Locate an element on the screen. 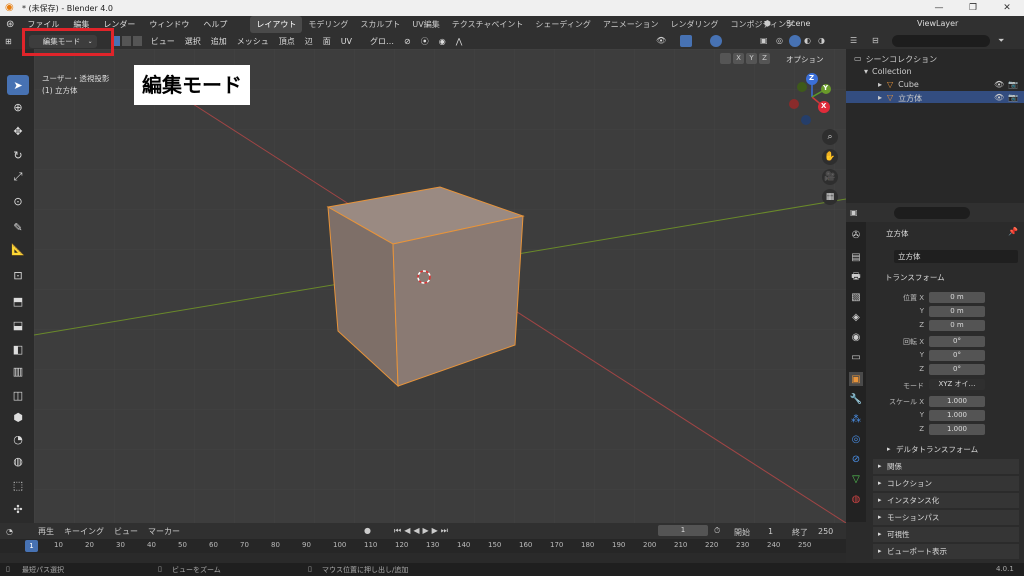 Image resolution: width=1024 pixels, height=576 pixels. particles-icon: ⁂ is located at coordinates (856, 419).